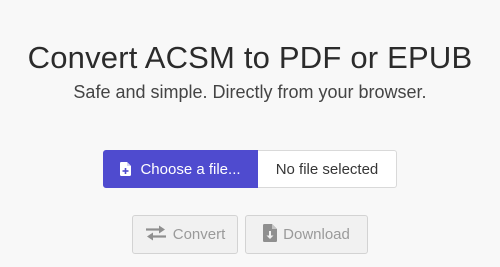 This screenshot has height=267, width=500. What do you see at coordinates (156, 235) in the screenshot?
I see `exchange-arrows-icon` at bounding box center [156, 235].